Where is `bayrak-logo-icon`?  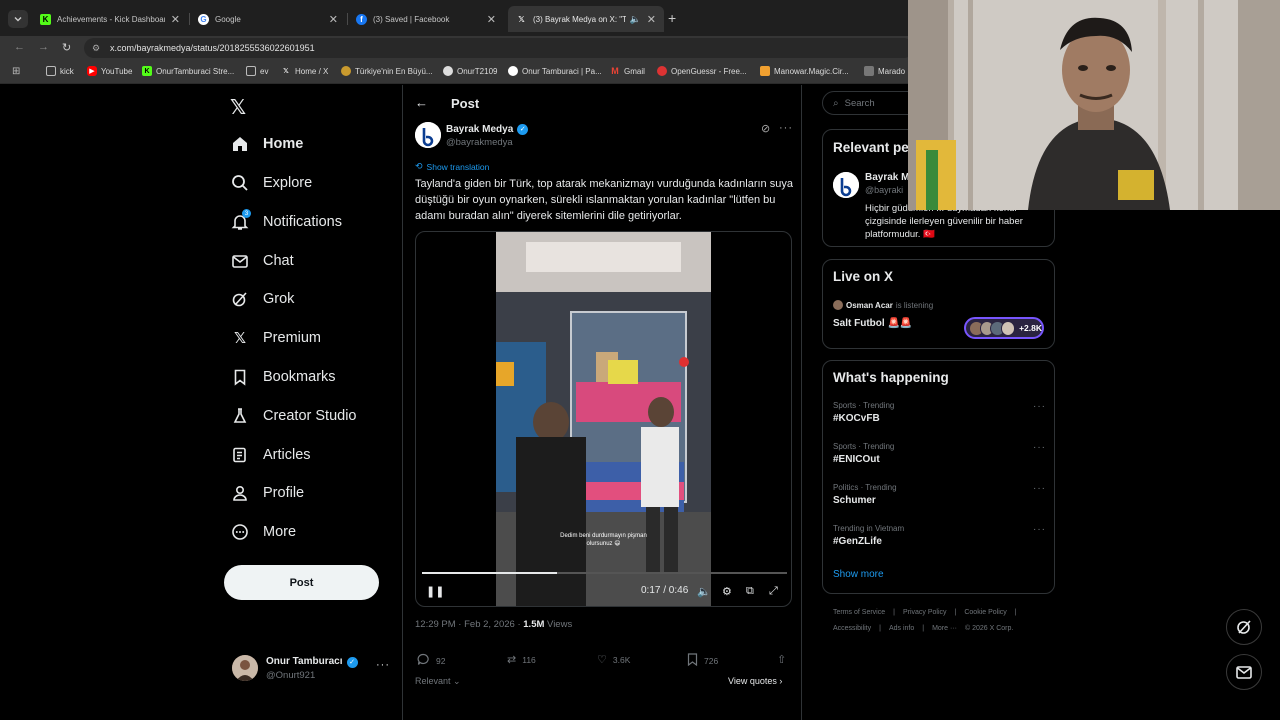 bayrak-logo-icon is located at coordinates (428, 135).